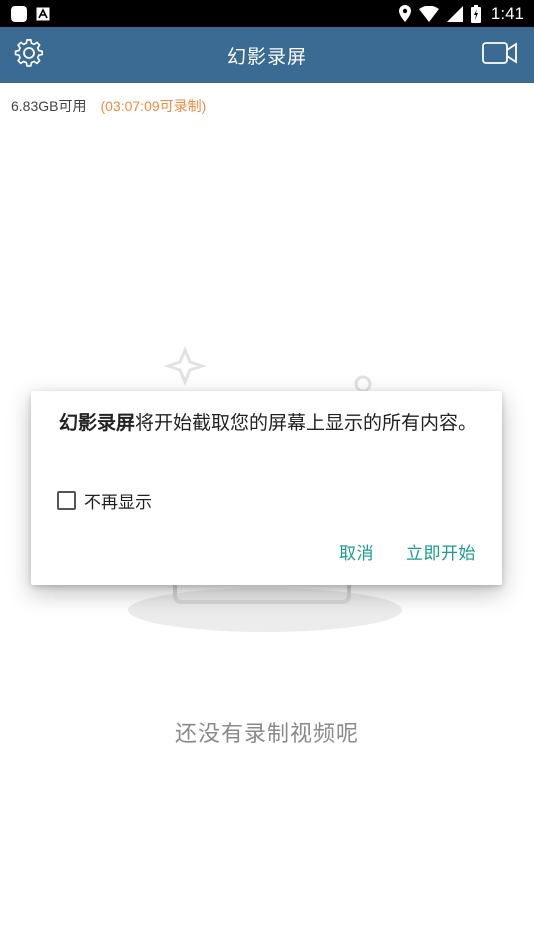  I want to click on status-bar-right: 1:41, so click(461, 13).